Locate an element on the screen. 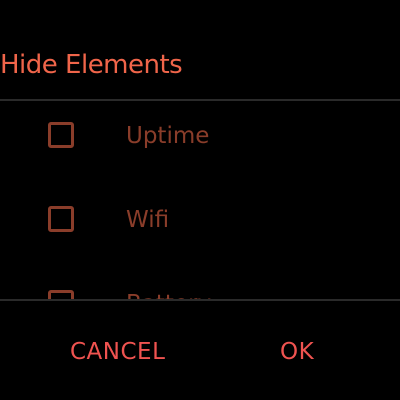  item-label: Battery is located at coordinates (168, 293).